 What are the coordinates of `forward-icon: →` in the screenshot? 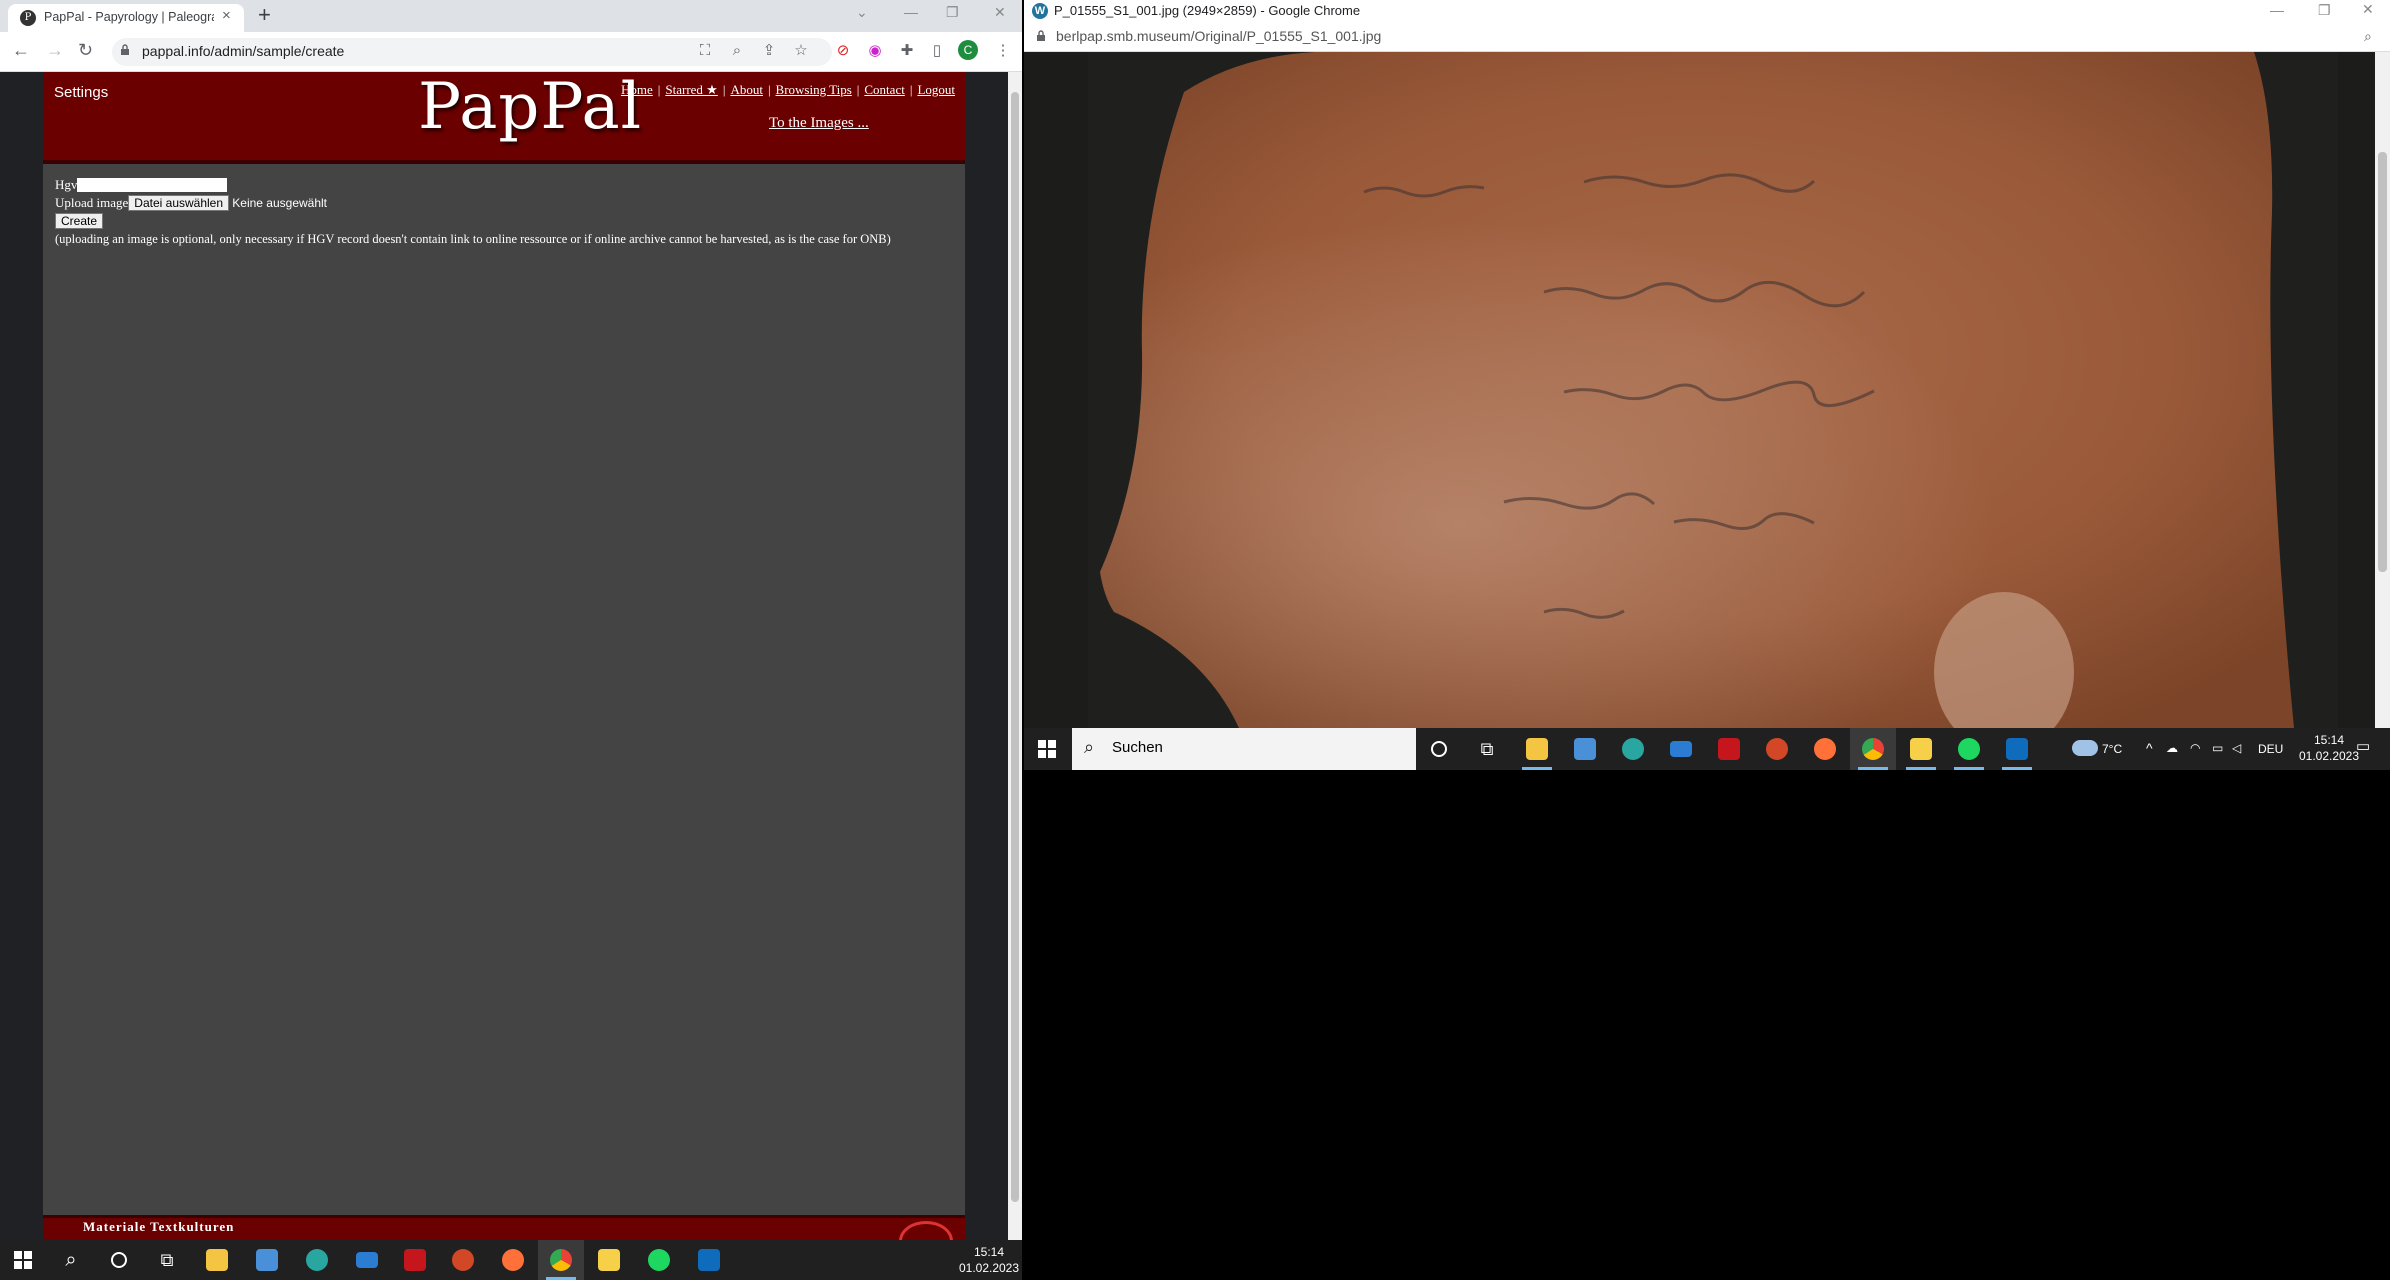 It's located at (55, 50).